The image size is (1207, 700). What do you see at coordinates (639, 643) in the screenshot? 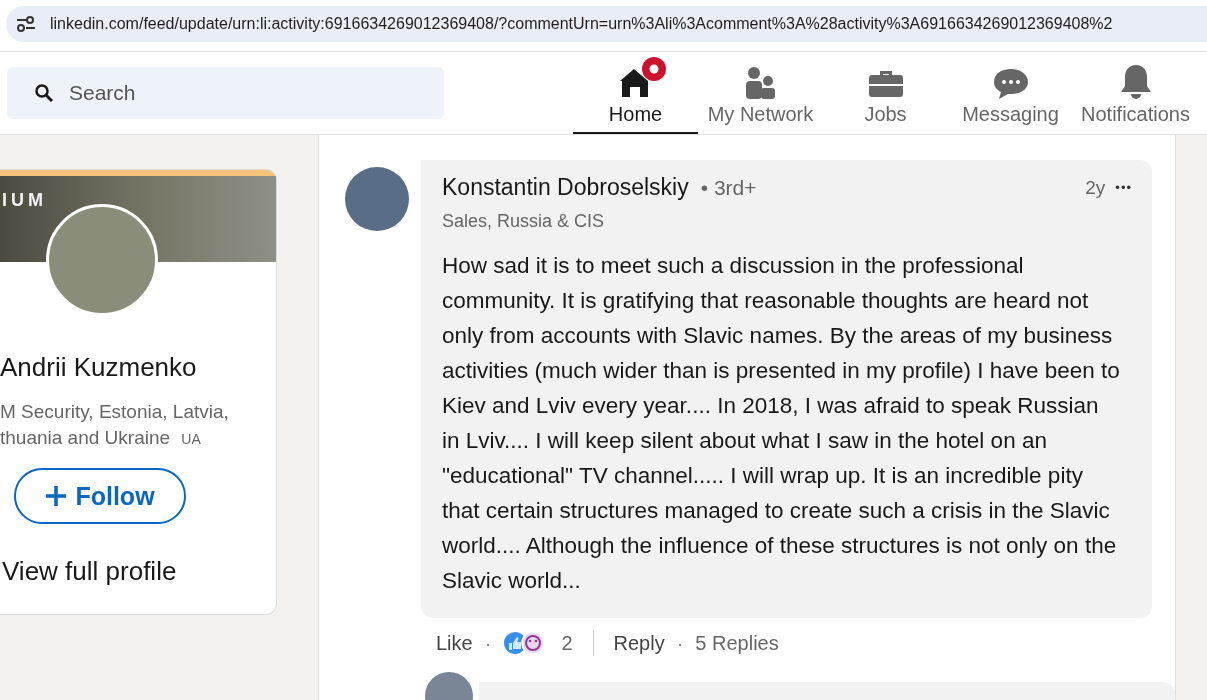
I see `reply-button: Reply` at bounding box center [639, 643].